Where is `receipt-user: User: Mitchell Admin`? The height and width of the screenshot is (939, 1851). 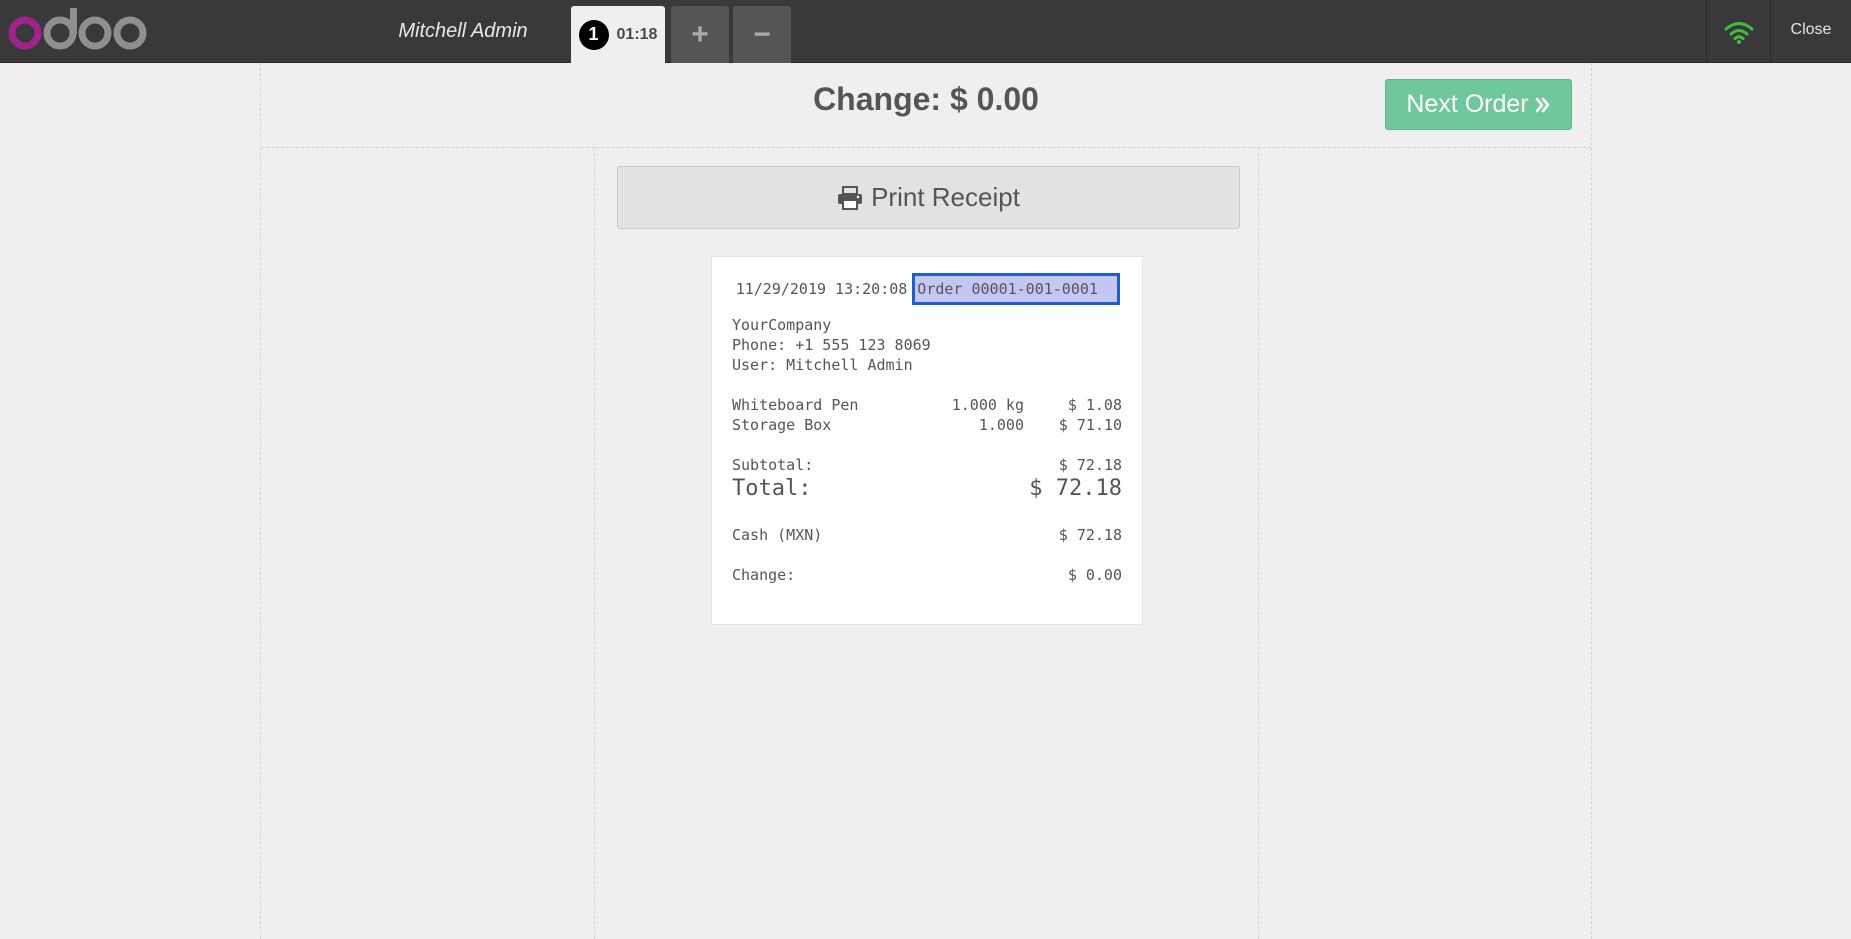
receipt-user: User: Mitchell Admin is located at coordinates (822, 365).